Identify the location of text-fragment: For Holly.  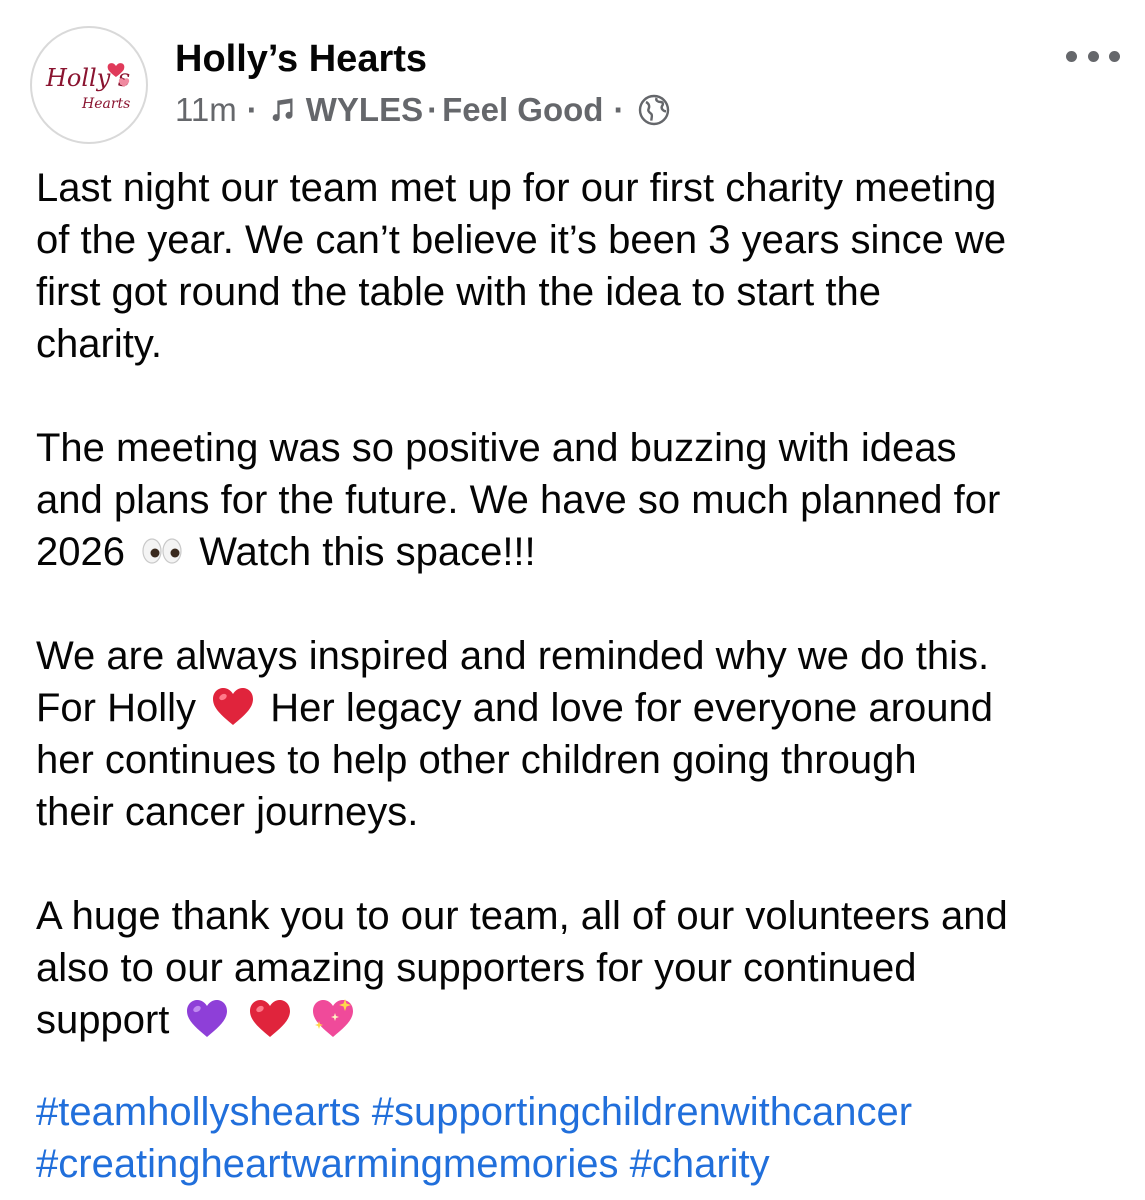
(116, 708).